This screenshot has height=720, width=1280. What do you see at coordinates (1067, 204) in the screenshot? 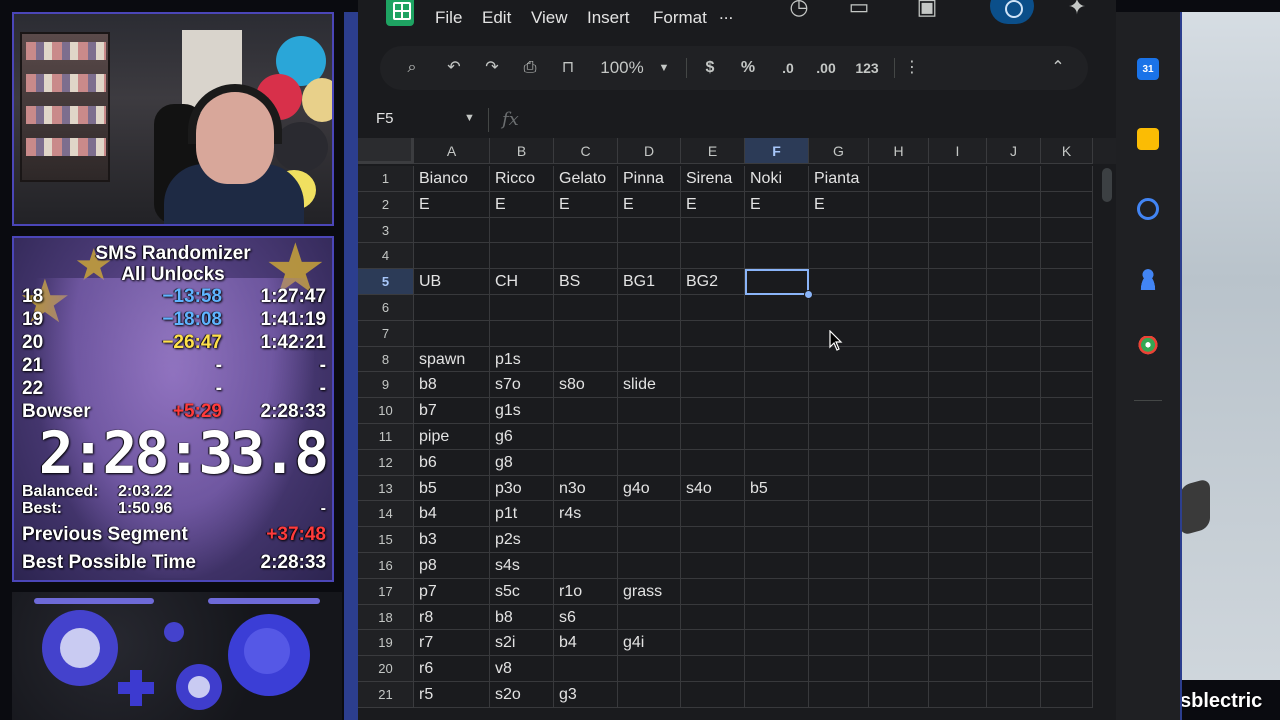
I see `cell-k2` at bounding box center [1067, 204].